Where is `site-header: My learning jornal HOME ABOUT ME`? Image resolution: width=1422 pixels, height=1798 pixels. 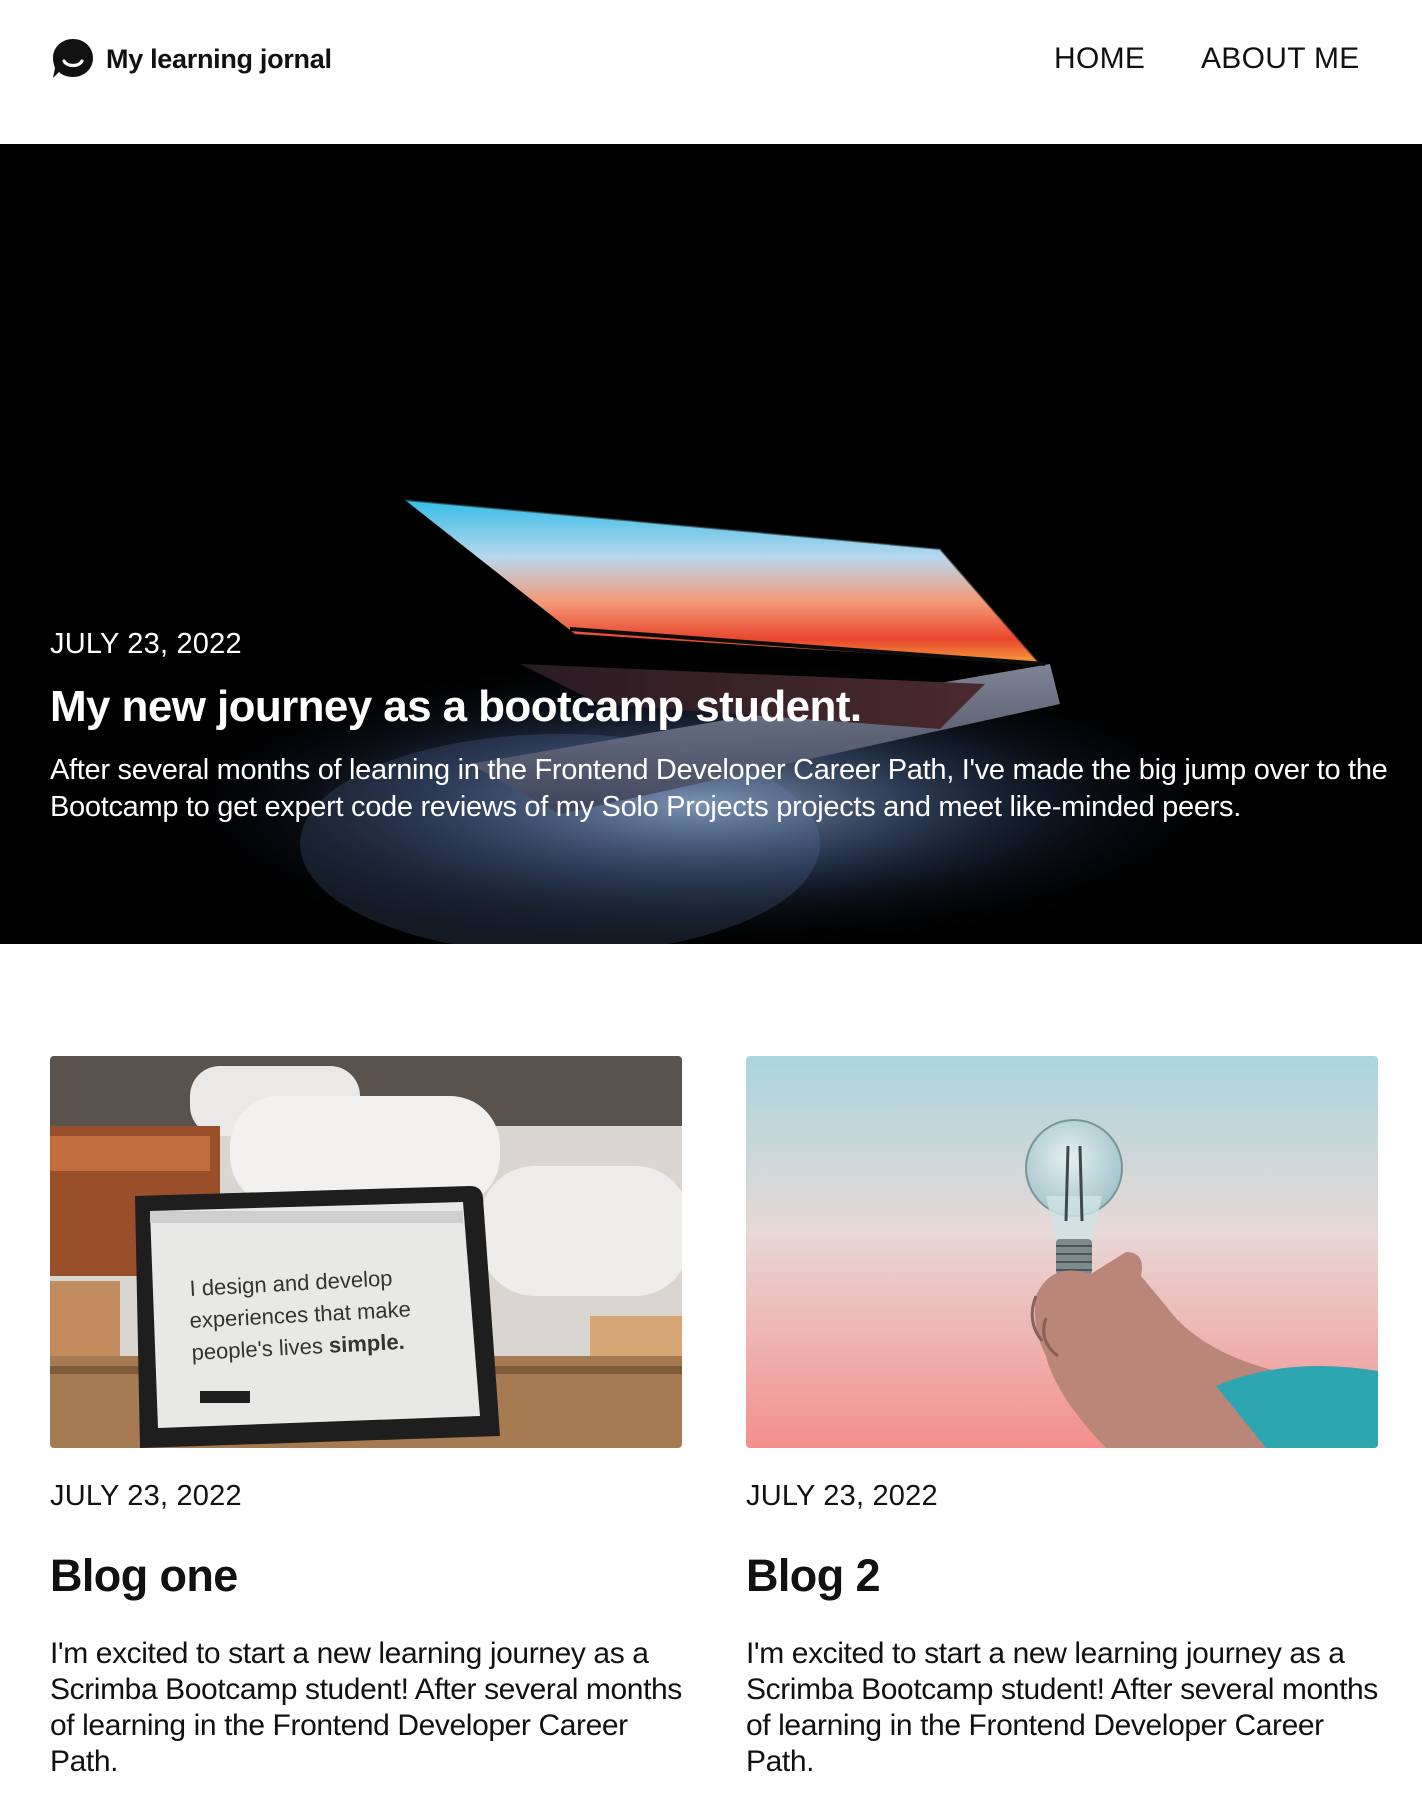 site-header: My learning jornal HOME ABOUT ME is located at coordinates (711, 72).